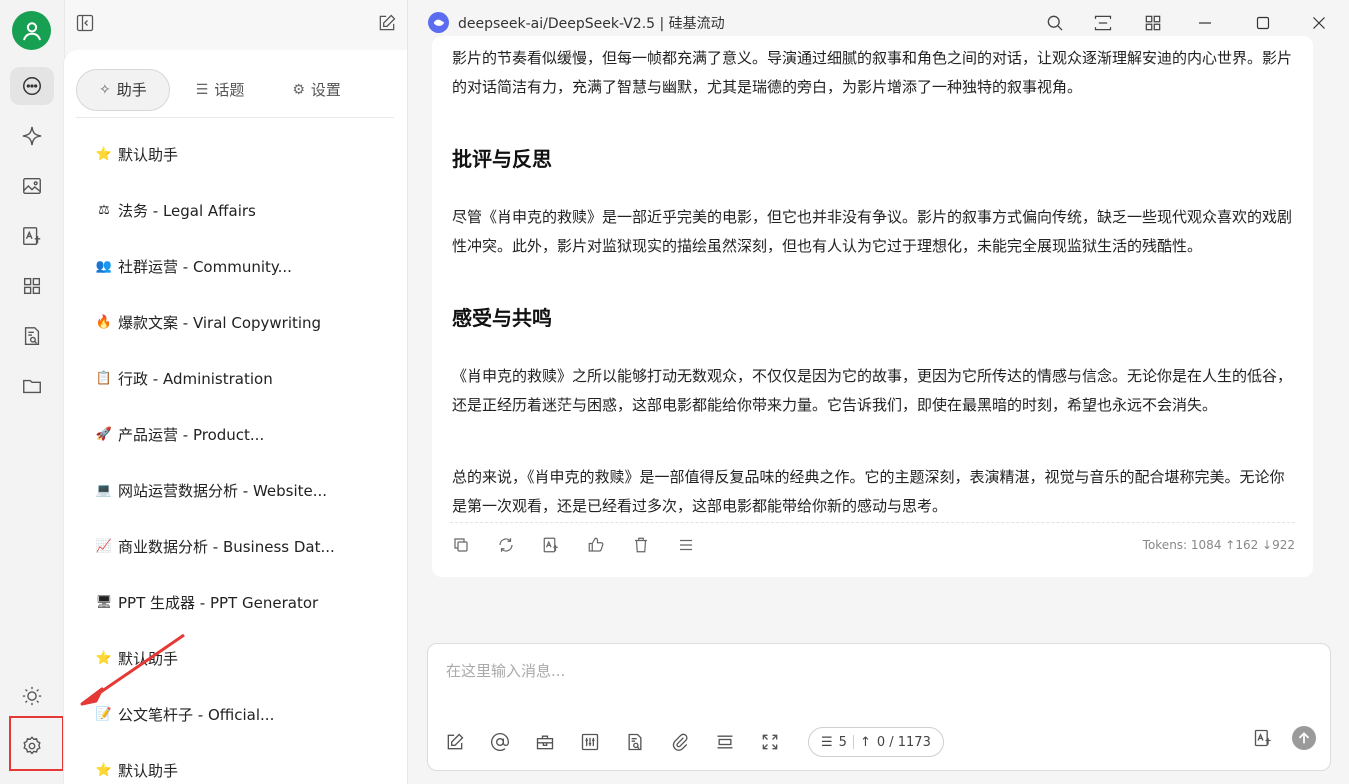  I want to click on context-count: 5, so click(842, 742).